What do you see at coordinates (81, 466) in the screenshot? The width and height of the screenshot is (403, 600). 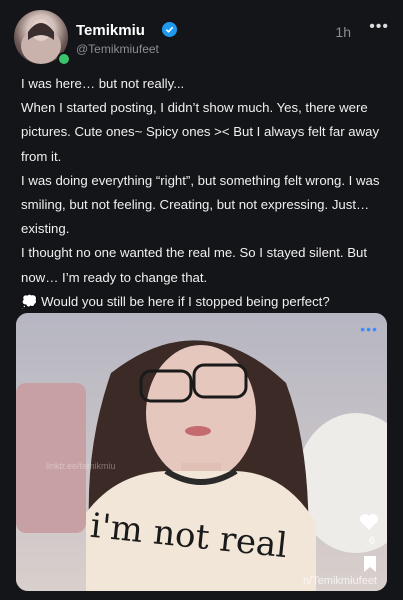 I see `faint-watermark: linktr.ee/temikmiu` at bounding box center [81, 466].